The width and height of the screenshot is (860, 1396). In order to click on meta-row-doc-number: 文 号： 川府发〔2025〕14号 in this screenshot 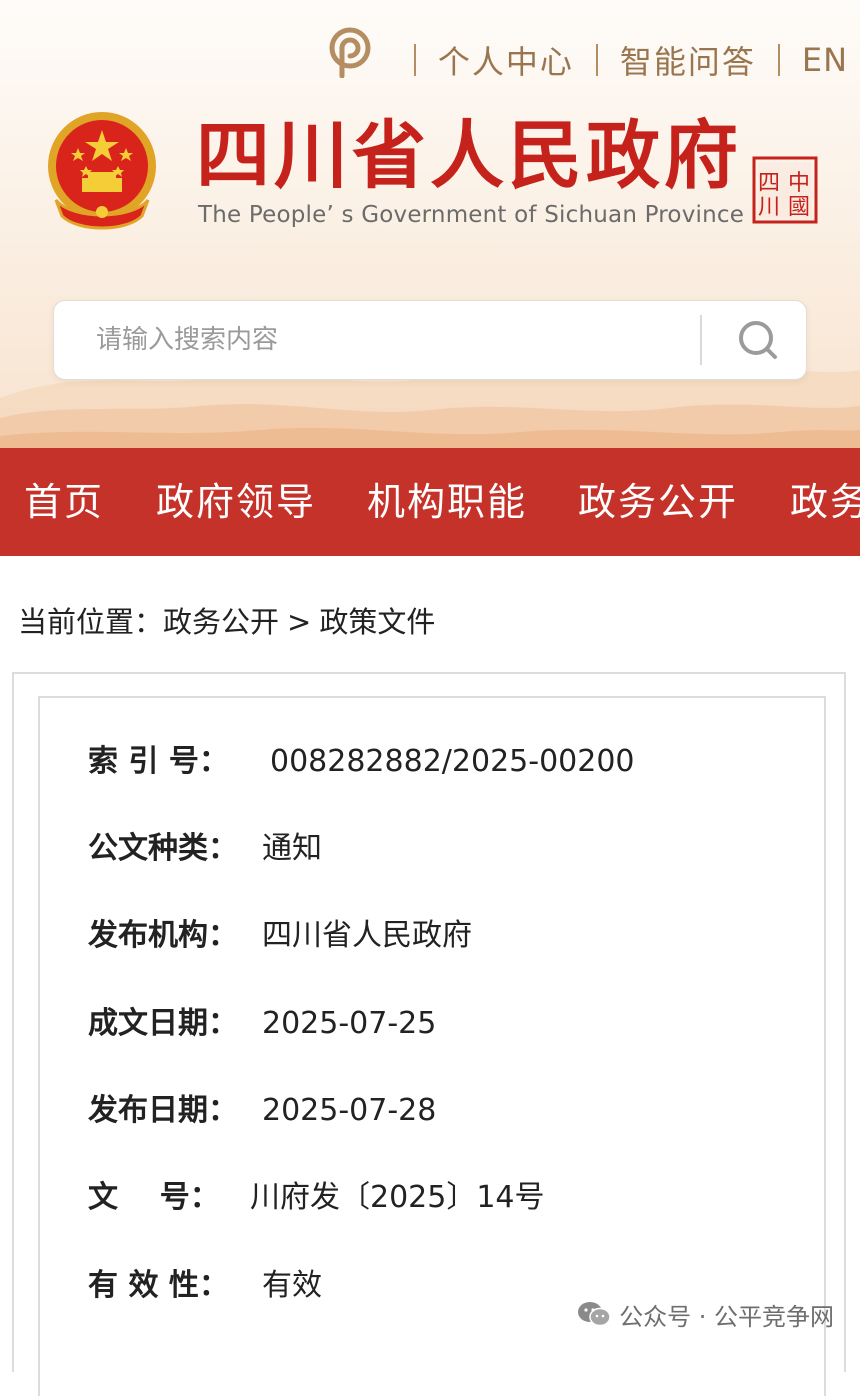, I will do `click(316, 1198)`.